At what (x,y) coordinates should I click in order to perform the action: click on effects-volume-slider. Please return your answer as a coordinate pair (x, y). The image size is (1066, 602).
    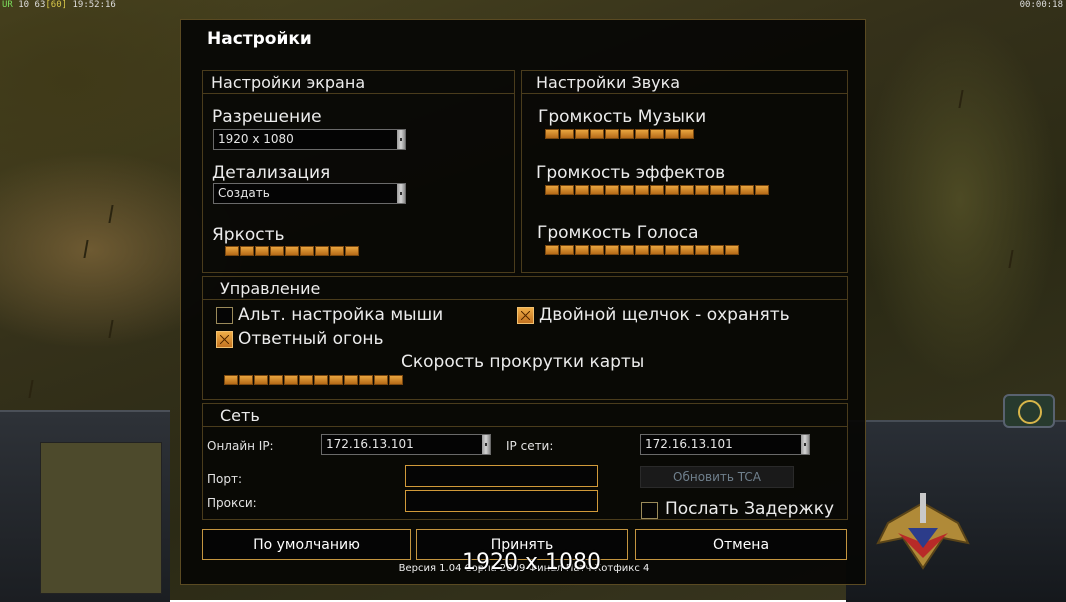
    Looking at the image, I should click on (657, 190).